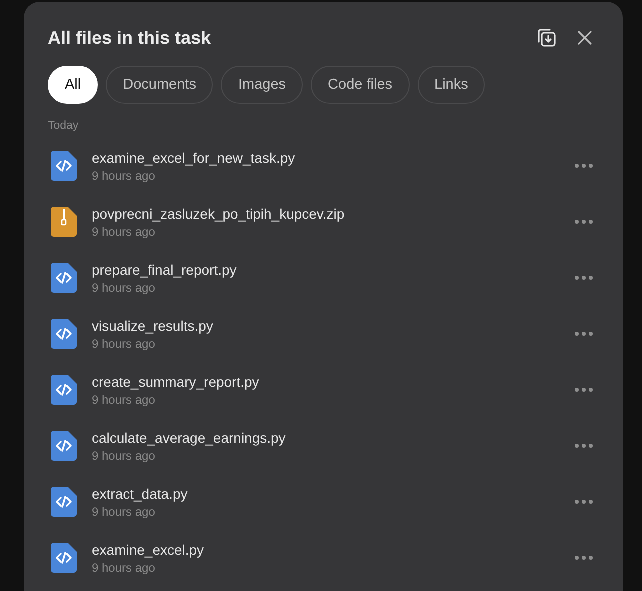 The image size is (642, 591). What do you see at coordinates (219, 214) in the screenshot?
I see `file-name: povprecni_zasluzek_po_tipih_kupcev.zip` at bounding box center [219, 214].